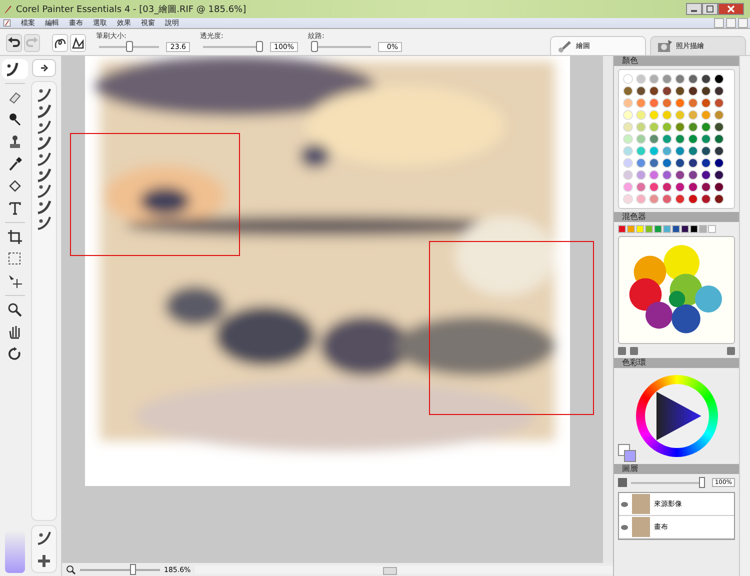  What do you see at coordinates (731, 9) in the screenshot?
I see `close-button` at bounding box center [731, 9].